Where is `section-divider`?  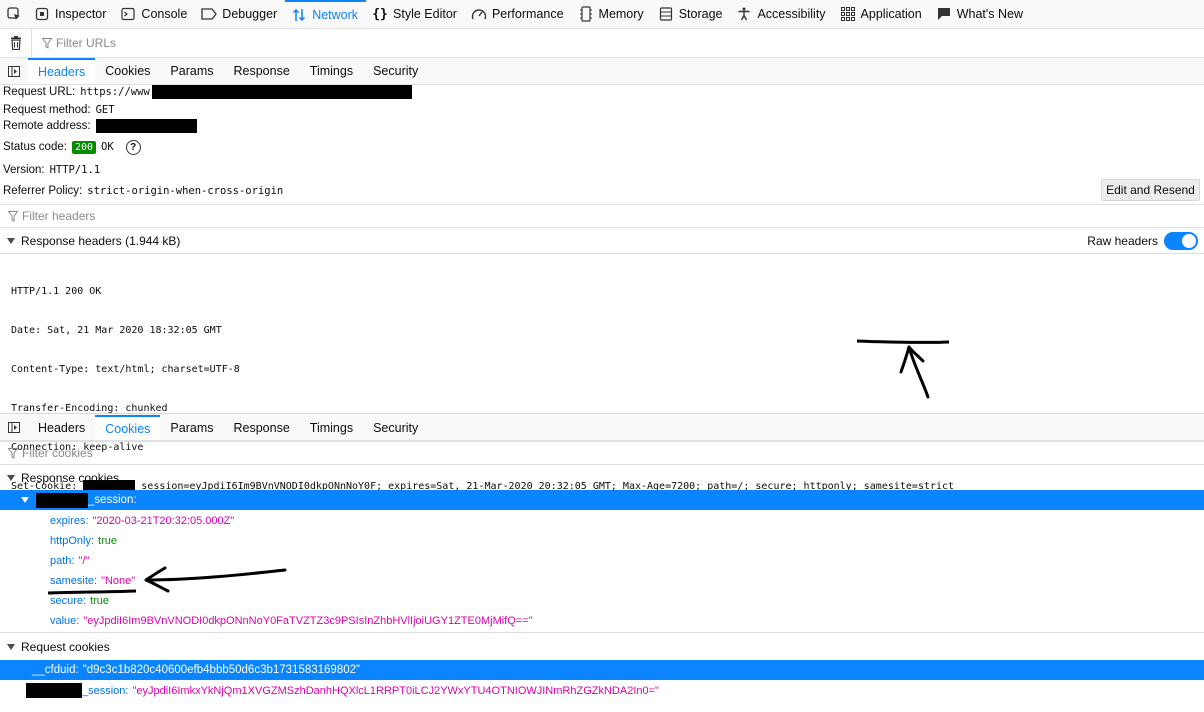 section-divider is located at coordinates (602, 632).